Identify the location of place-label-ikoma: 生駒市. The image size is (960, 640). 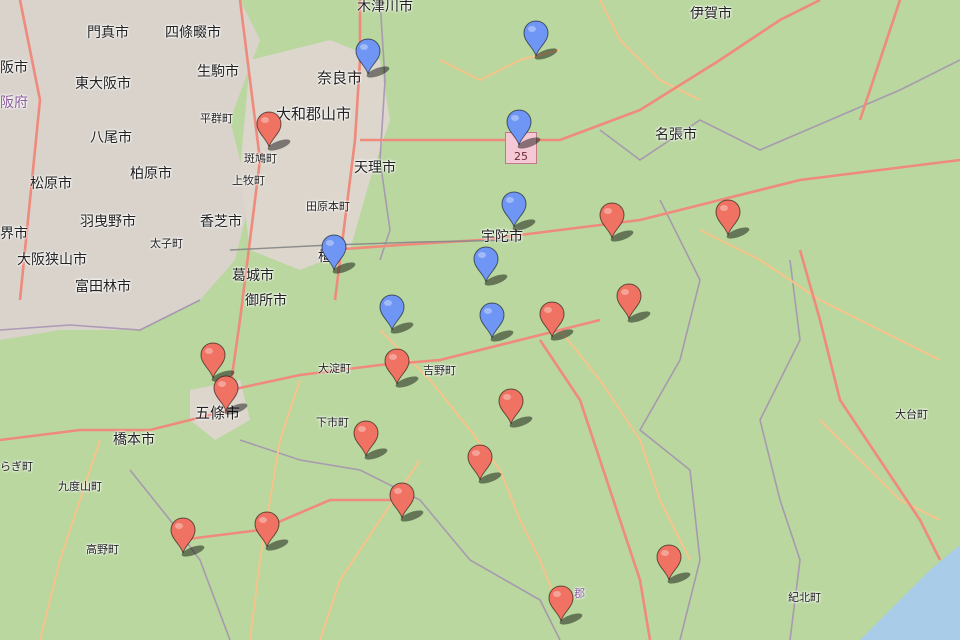
(218, 72).